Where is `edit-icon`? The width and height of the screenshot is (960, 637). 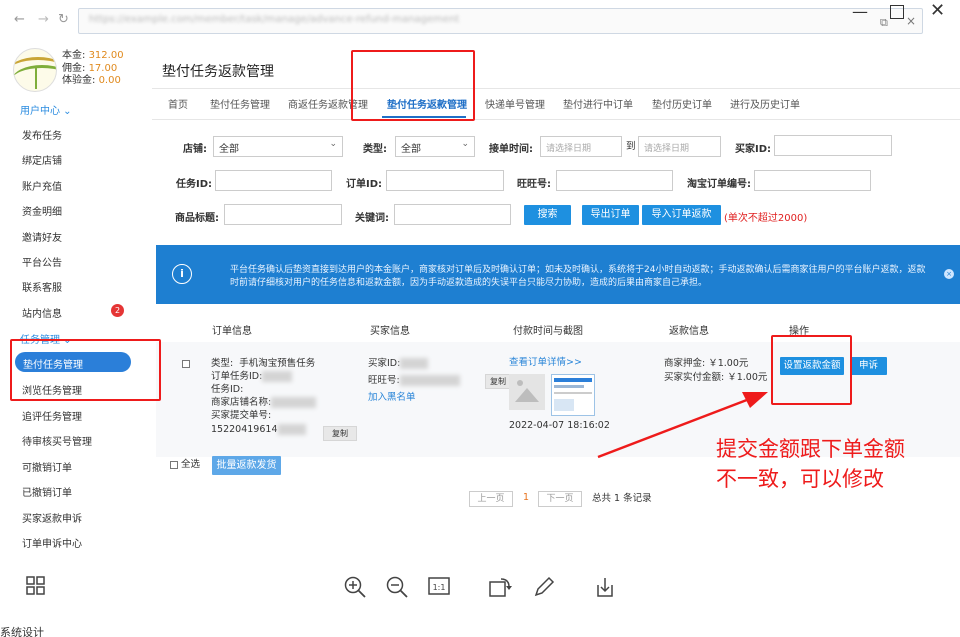
edit-icon is located at coordinates (544, 587).